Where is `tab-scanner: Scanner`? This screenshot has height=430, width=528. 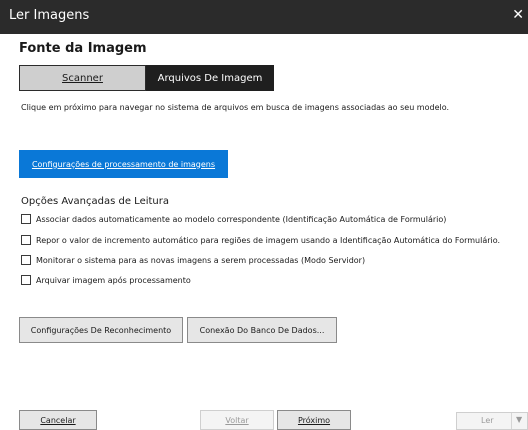
tab-scanner: Scanner is located at coordinates (82, 78).